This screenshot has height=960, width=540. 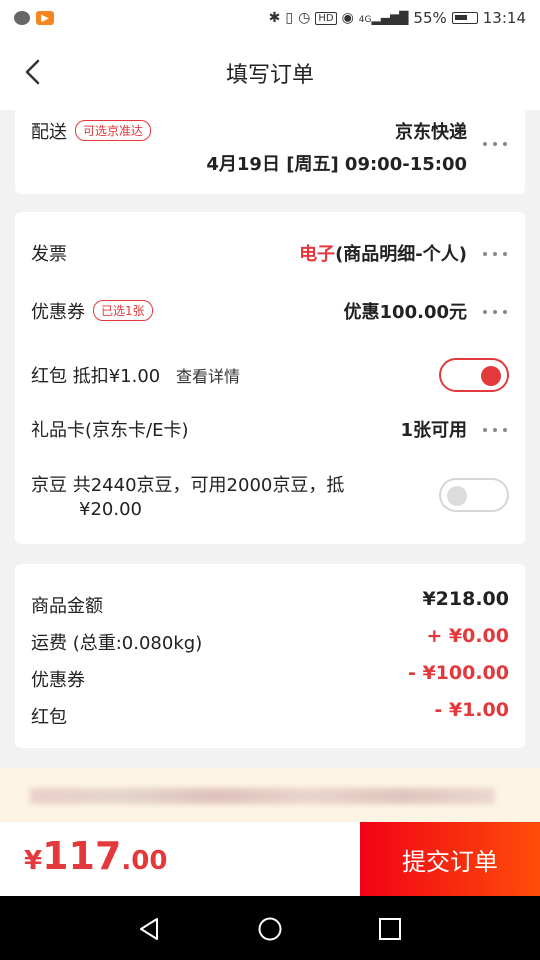 I want to click on battery-percent: 55%, so click(x=430, y=18).